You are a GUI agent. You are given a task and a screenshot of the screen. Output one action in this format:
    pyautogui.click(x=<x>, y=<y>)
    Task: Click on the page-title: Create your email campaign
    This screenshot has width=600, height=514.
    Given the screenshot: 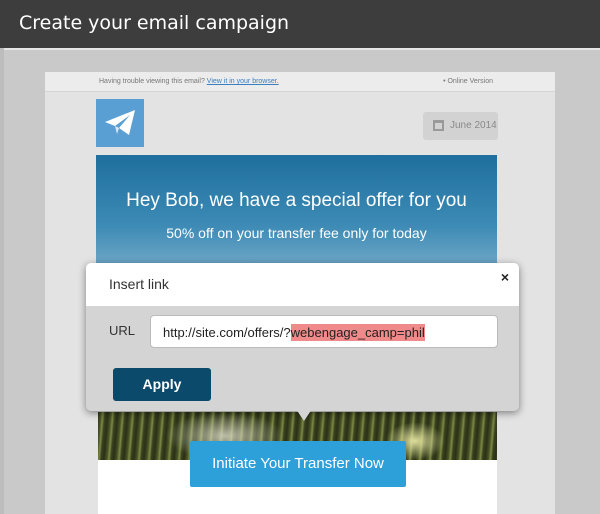 What is the action you would take?
    pyautogui.click(x=154, y=23)
    